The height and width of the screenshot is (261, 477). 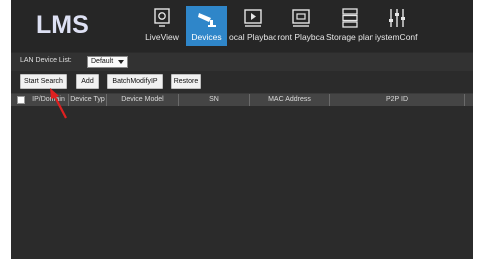 What do you see at coordinates (301, 18) in the screenshot?
I see `front-playback-icon` at bounding box center [301, 18].